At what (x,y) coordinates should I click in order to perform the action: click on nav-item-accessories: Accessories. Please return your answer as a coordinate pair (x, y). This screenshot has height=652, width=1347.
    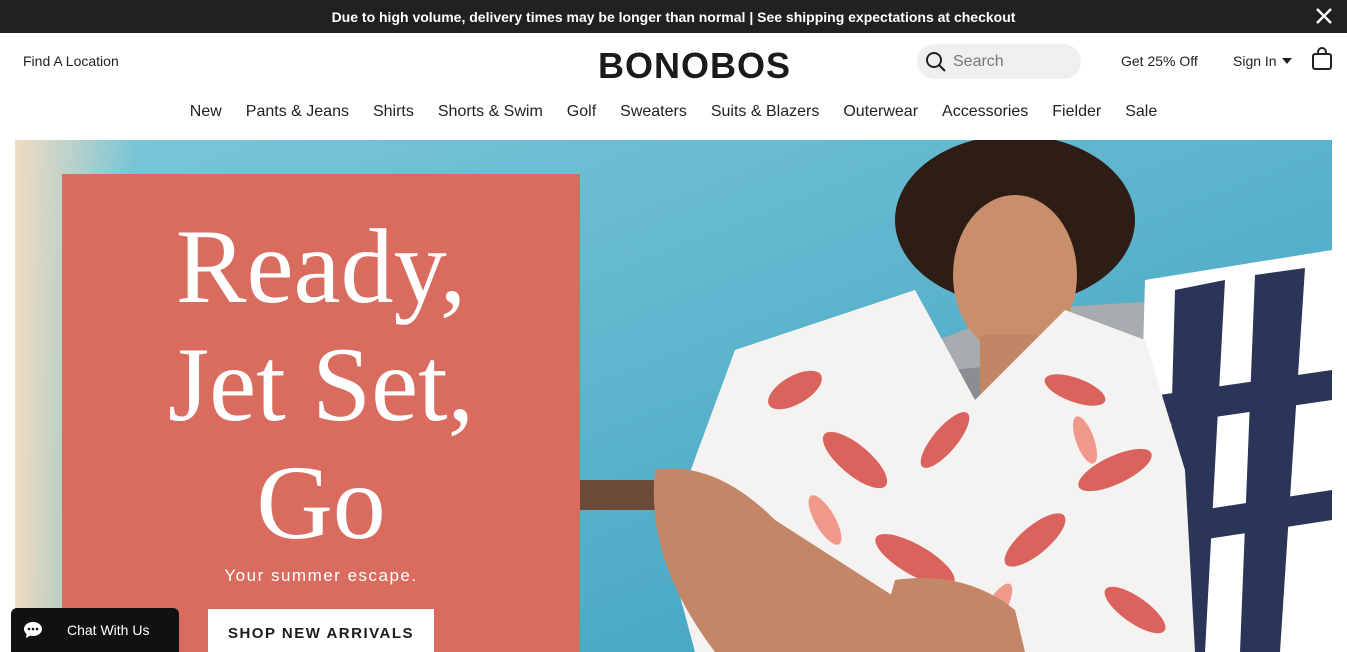
    Looking at the image, I should click on (985, 113).